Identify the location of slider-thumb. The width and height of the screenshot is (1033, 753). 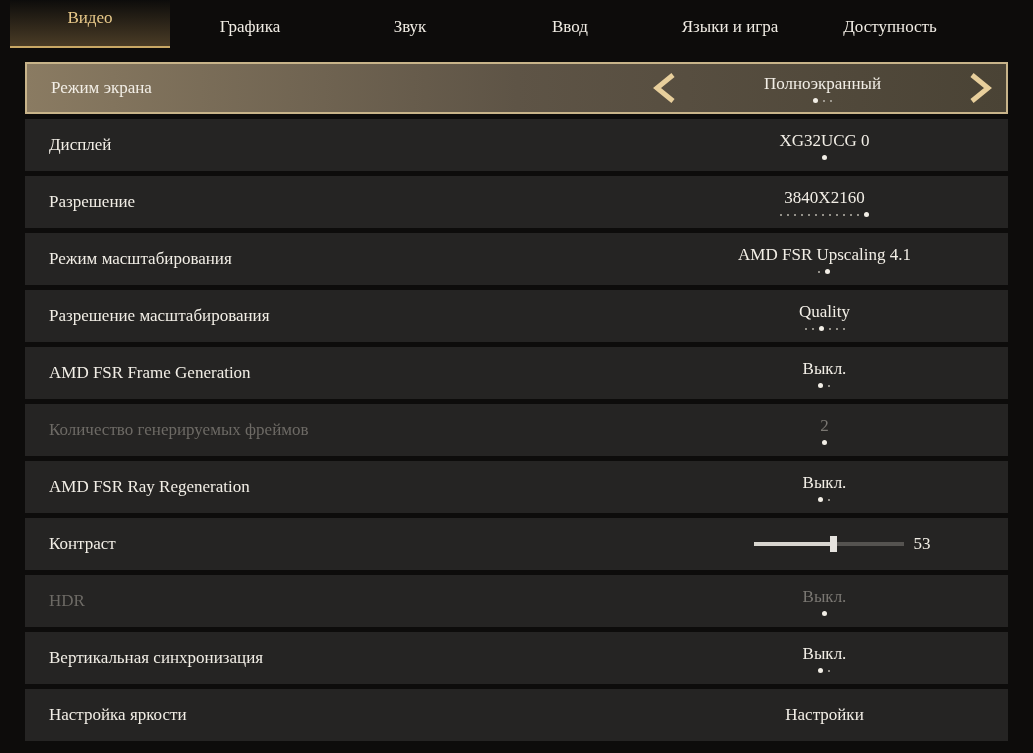
(833, 544).